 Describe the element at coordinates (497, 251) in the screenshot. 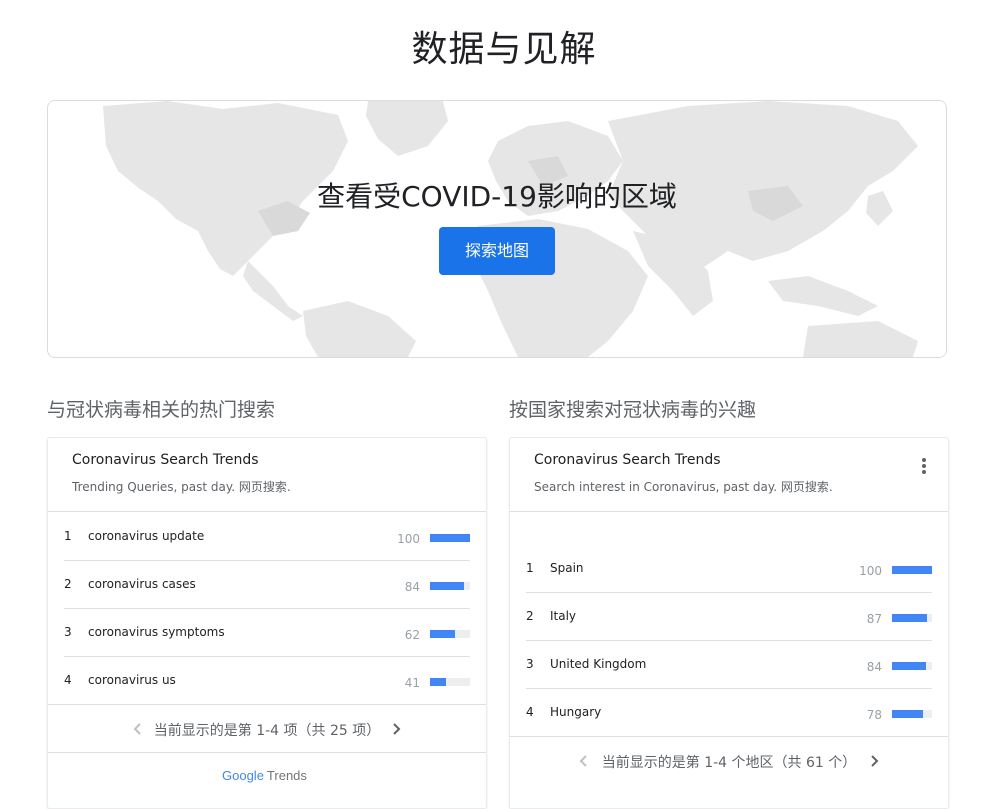

I see `explore-map-button: 探索地图` at that location.